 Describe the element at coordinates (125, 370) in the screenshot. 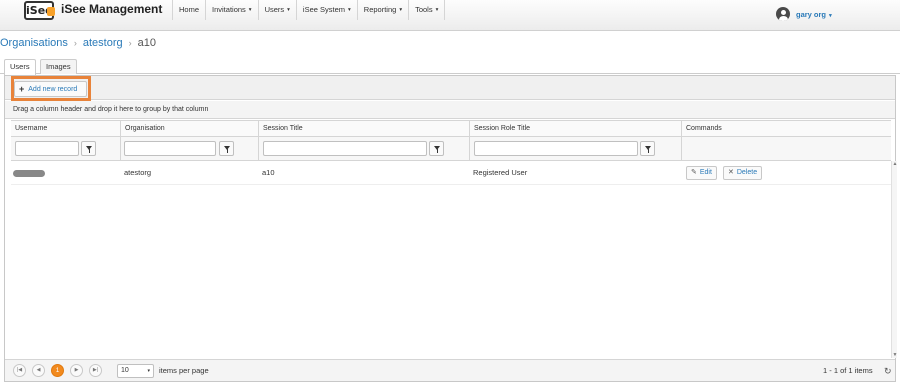

I see `page-size-value: 10` at that location.